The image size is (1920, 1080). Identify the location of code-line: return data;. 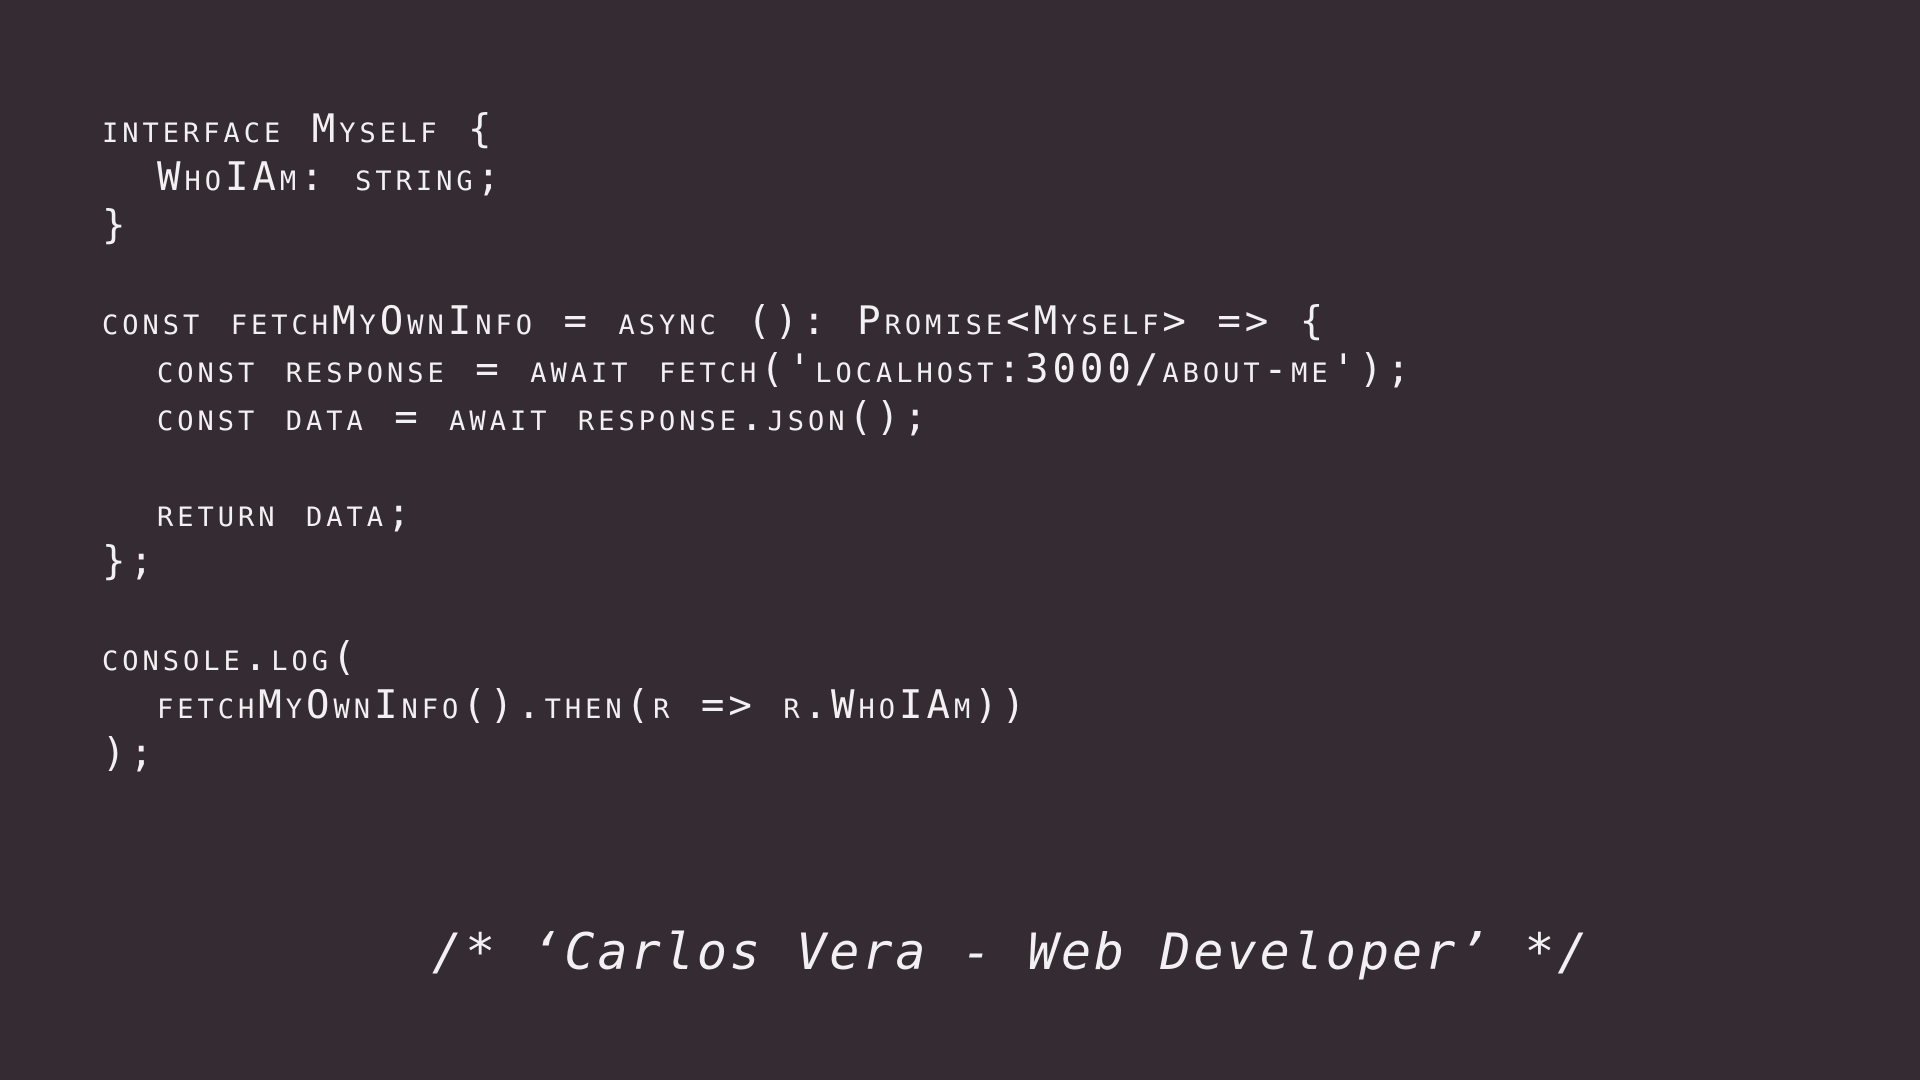
(258, 513).